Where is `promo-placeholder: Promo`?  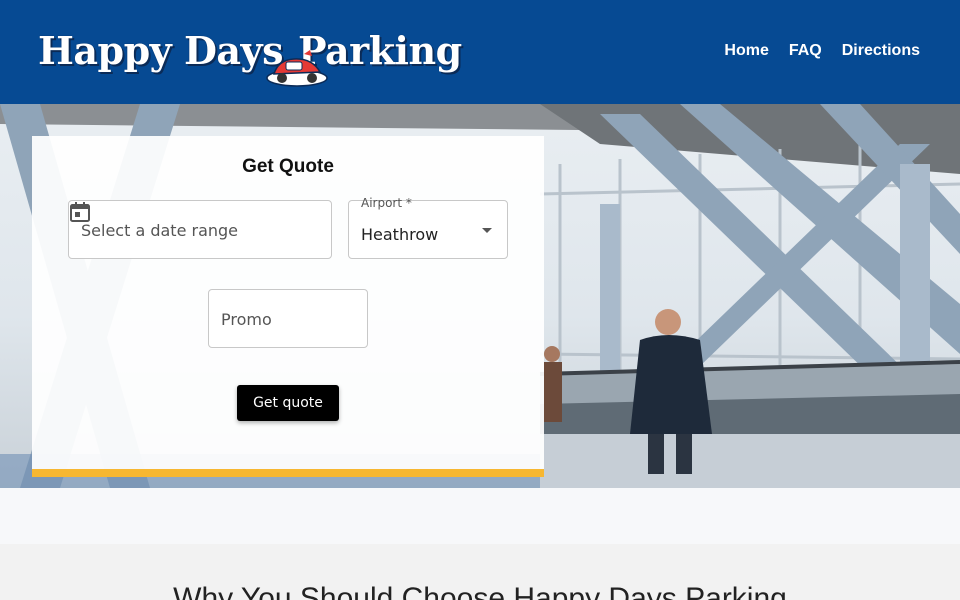 promo-placeholder: Promo is located at coordinates (246, 319).